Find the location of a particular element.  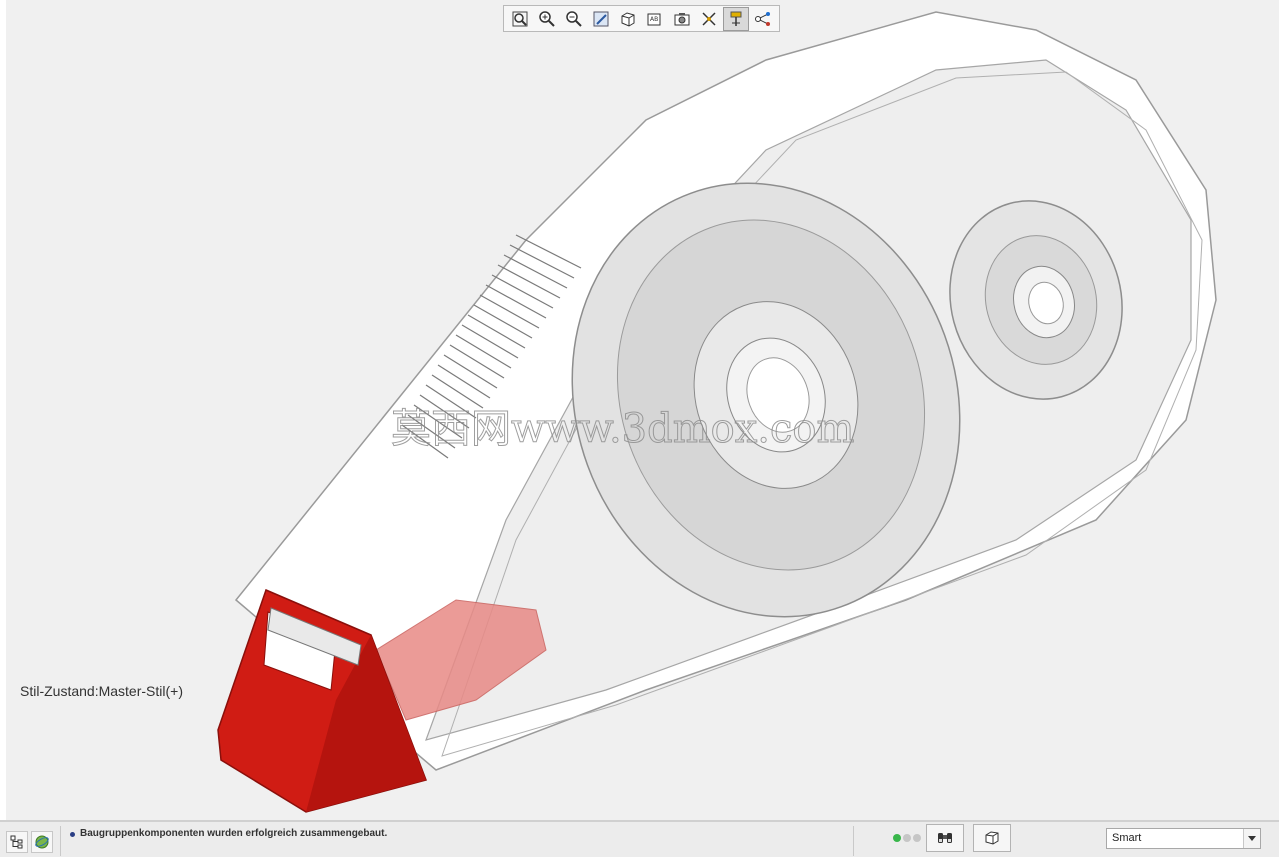

zoom-fit-icon is located at coordinates (520, 18).